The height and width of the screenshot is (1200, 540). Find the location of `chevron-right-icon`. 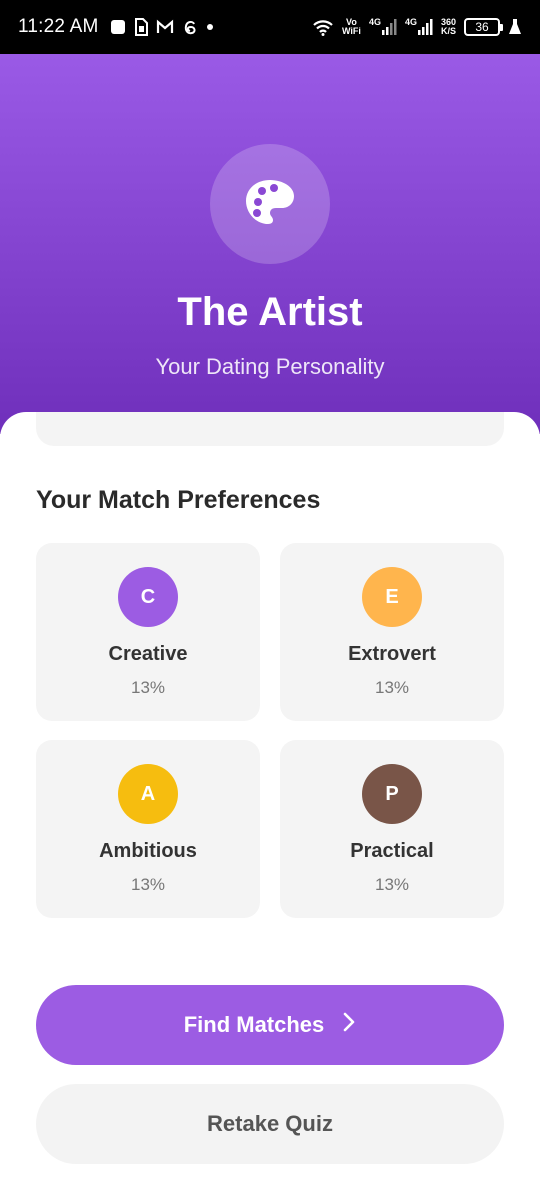

chevron-right-icon is located at coordinates (349, 1025).